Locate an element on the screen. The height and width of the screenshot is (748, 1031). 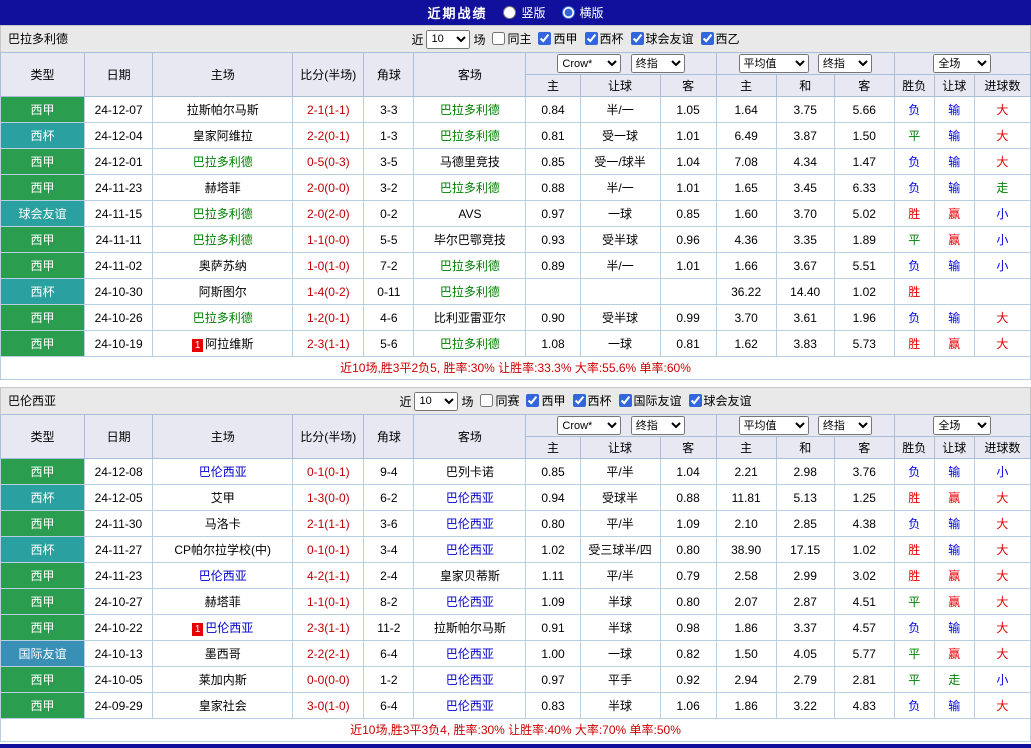
team-name-link: 马德里竞技 is located at coordinates (470, 162).